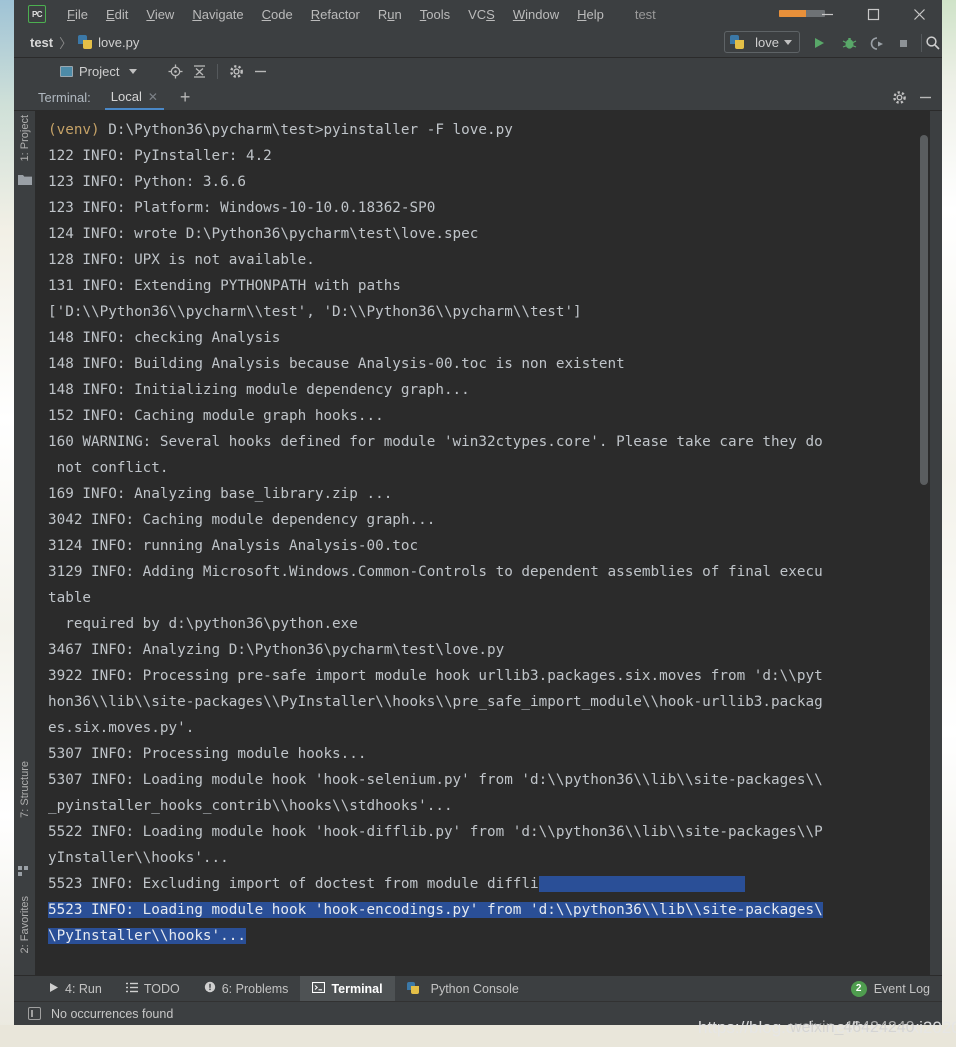 This screenshot has width=956, height=1047. I want to click on search-icon, so click(933, 43).